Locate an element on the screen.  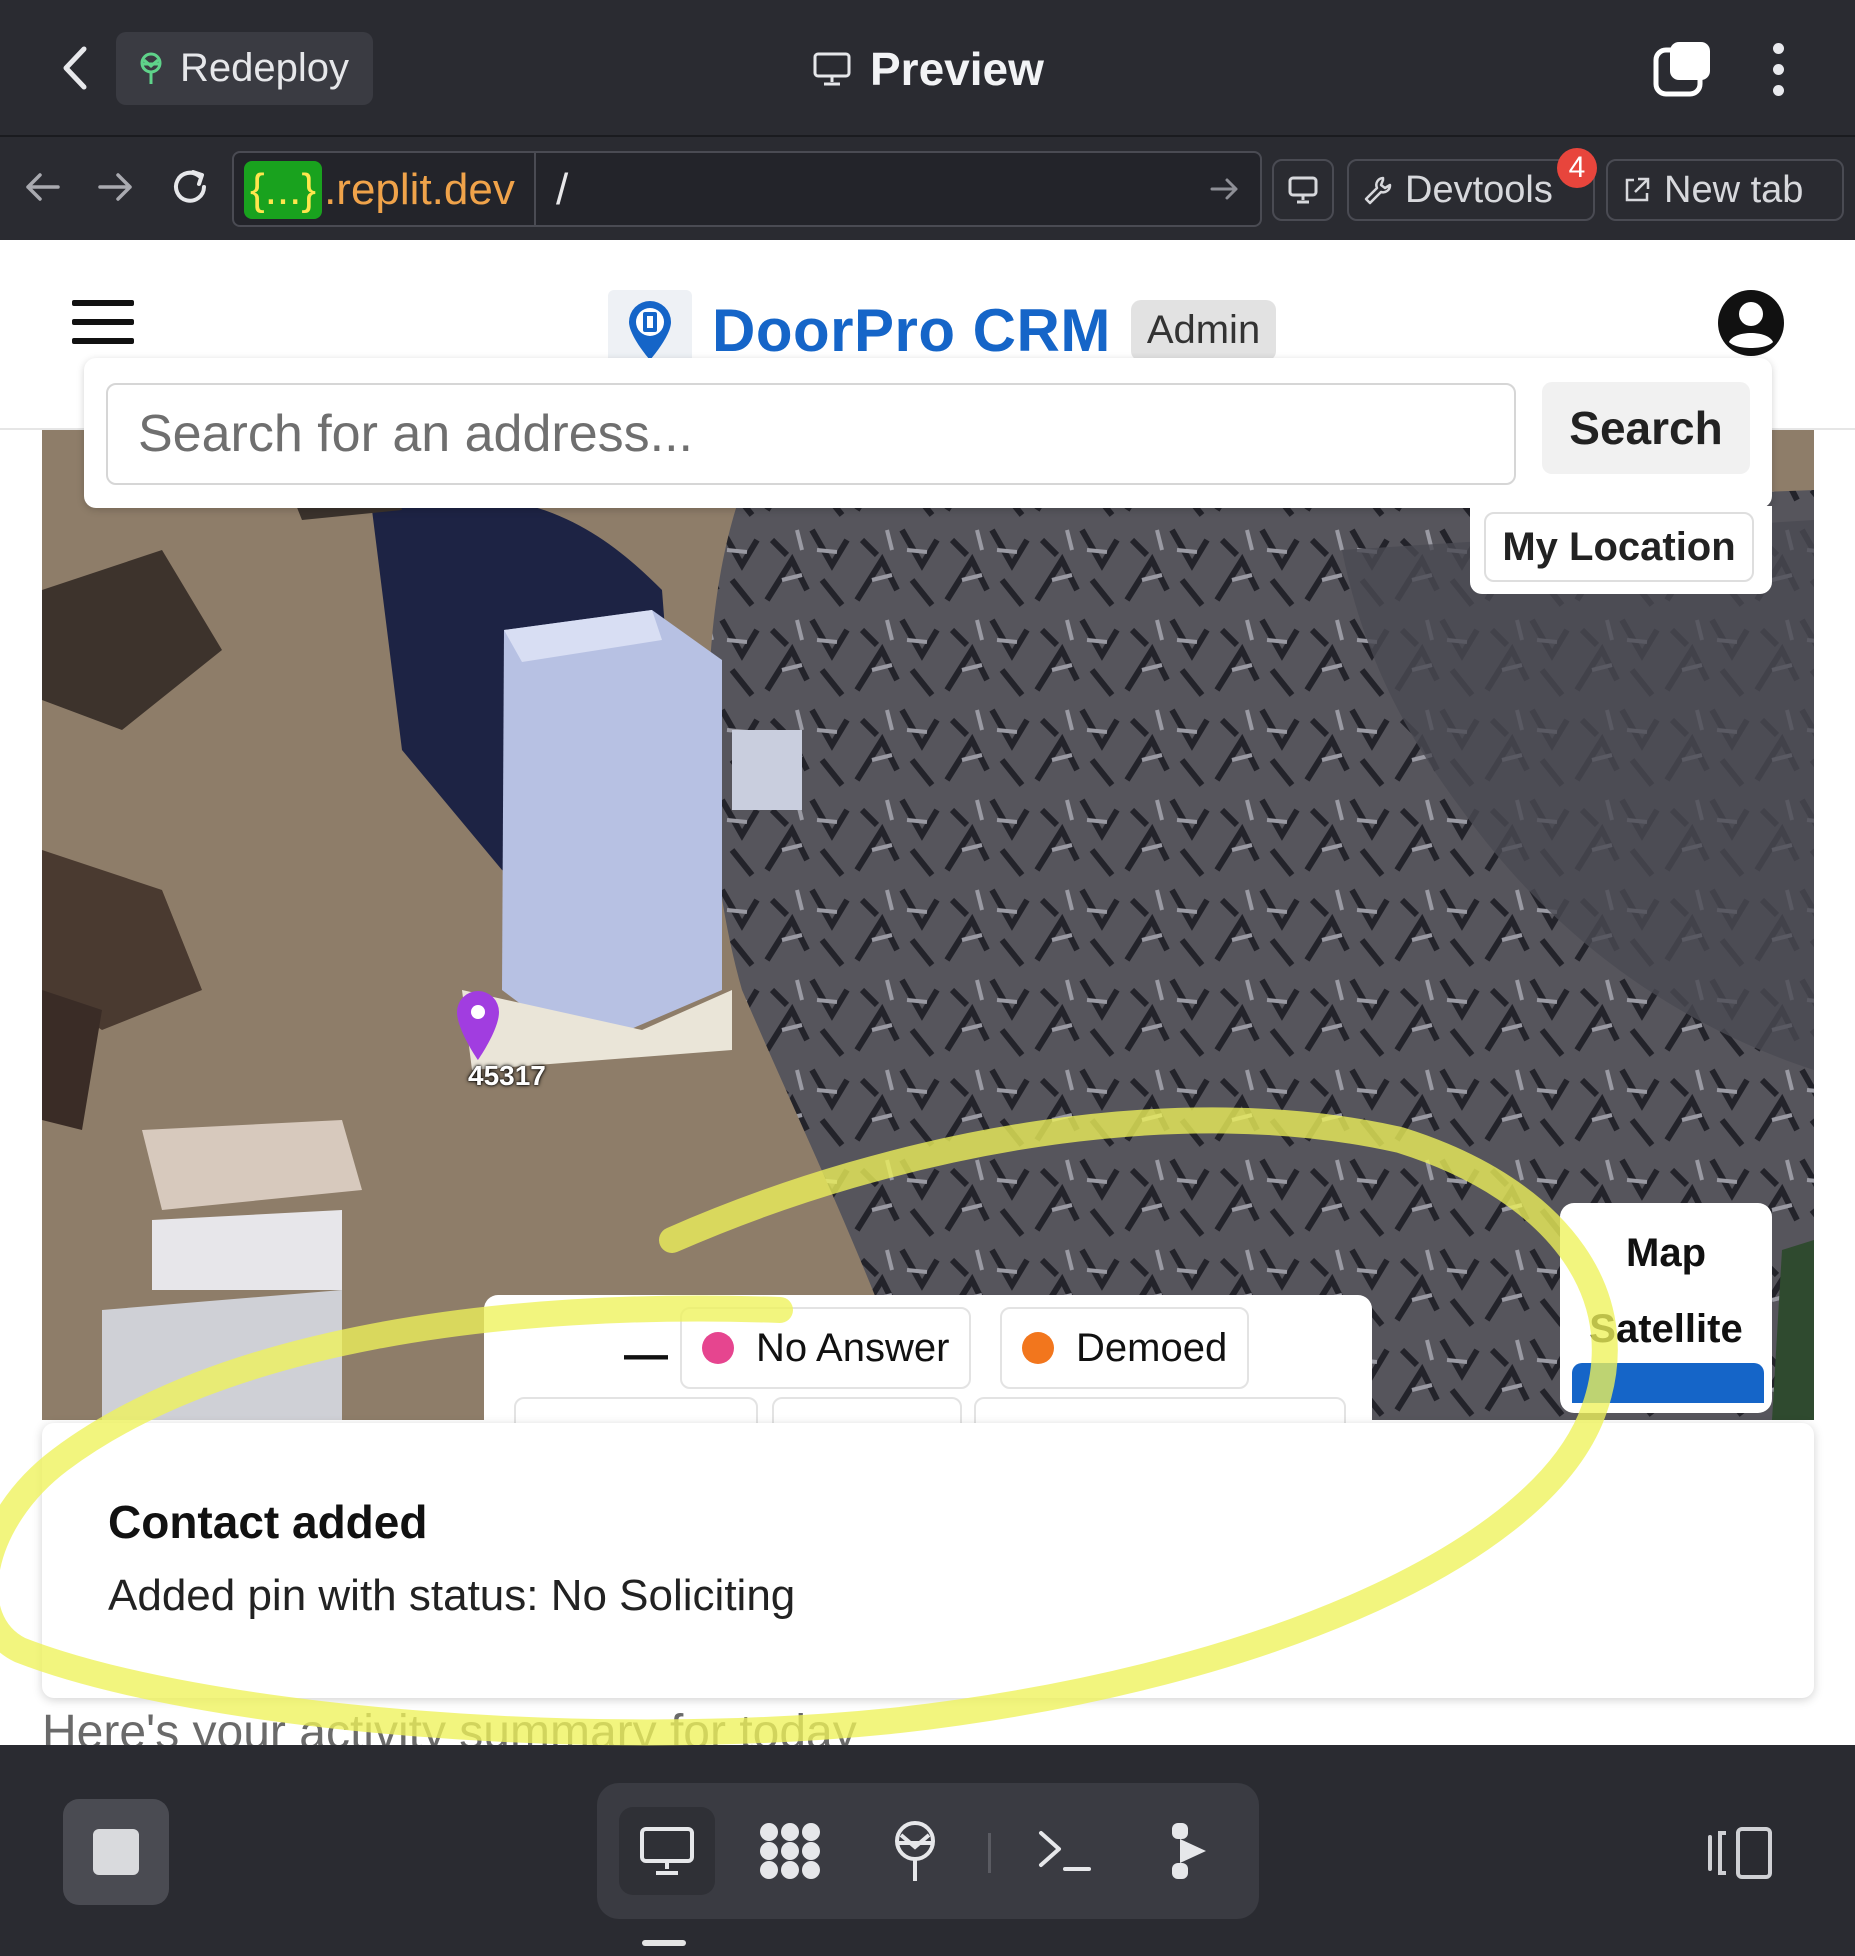
chevron-left-icon is located at coordinates (75, 68).